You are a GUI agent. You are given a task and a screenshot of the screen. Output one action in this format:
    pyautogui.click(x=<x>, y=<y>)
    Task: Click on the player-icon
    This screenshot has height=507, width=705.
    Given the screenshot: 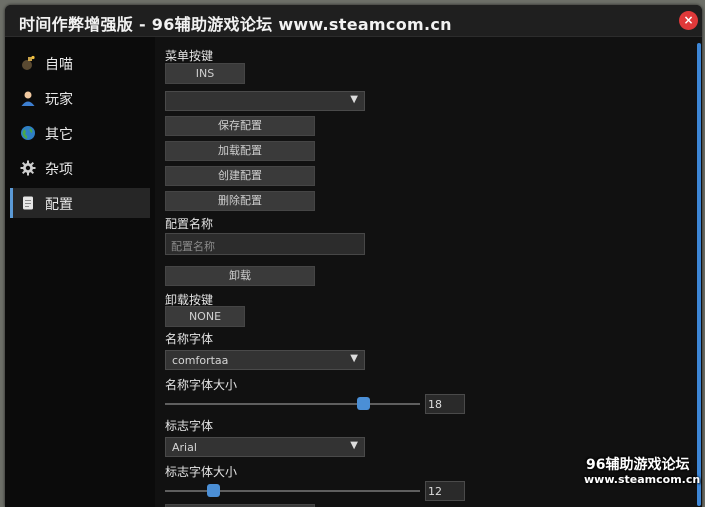 What is the action you would take?
    pyautogui.click(x=28, y=98)
    